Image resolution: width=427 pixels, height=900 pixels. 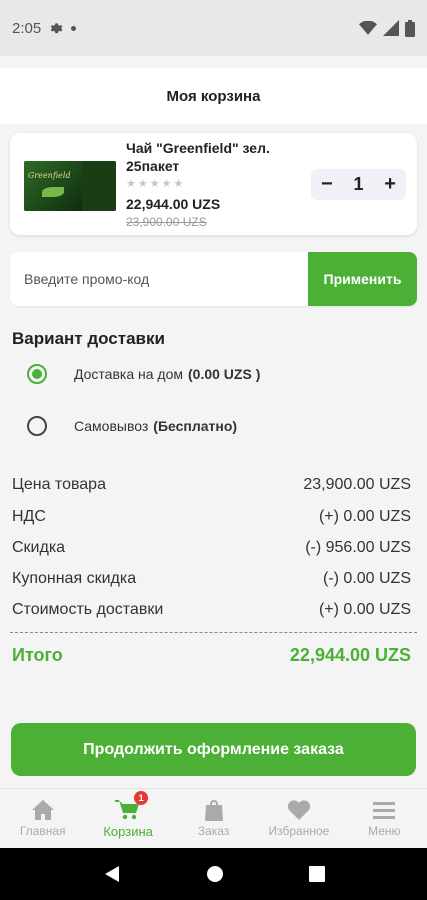 What do you see at coordinates (88, 609) in the screenshot?
I see `summary-label: Стоимость доставки` at bounding box center [88, 609].